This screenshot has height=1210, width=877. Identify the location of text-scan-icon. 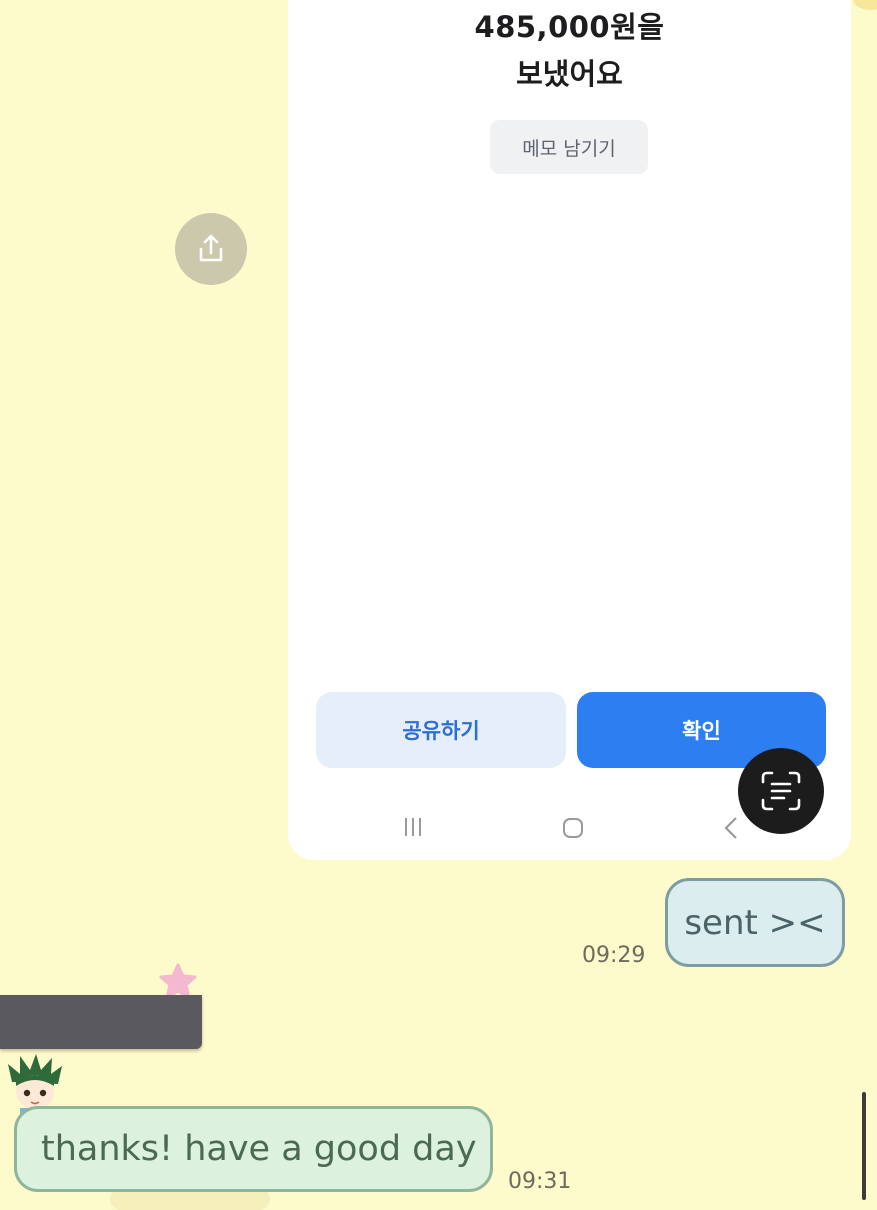
(781, 791).